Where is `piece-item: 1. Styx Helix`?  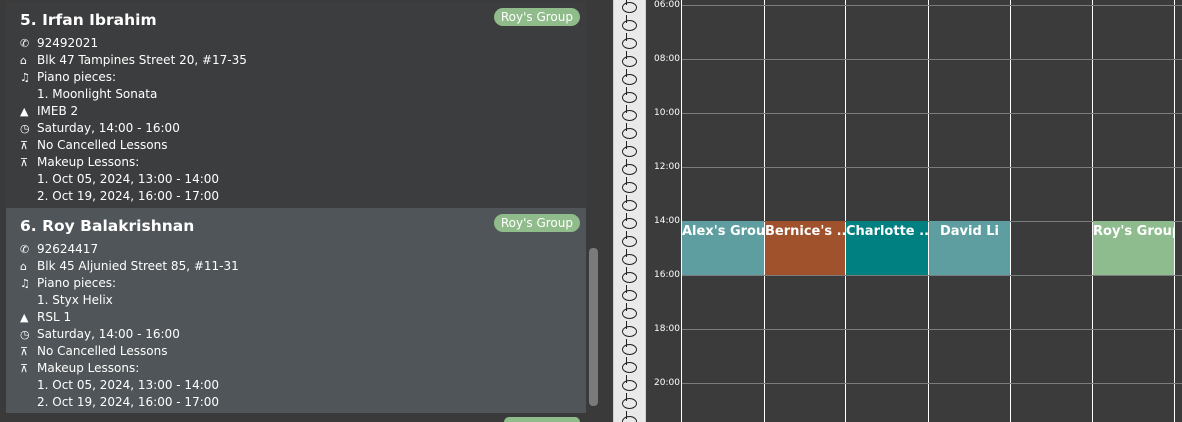 piece-item: 1. Styx Helix is located at coordinates (75, 300).